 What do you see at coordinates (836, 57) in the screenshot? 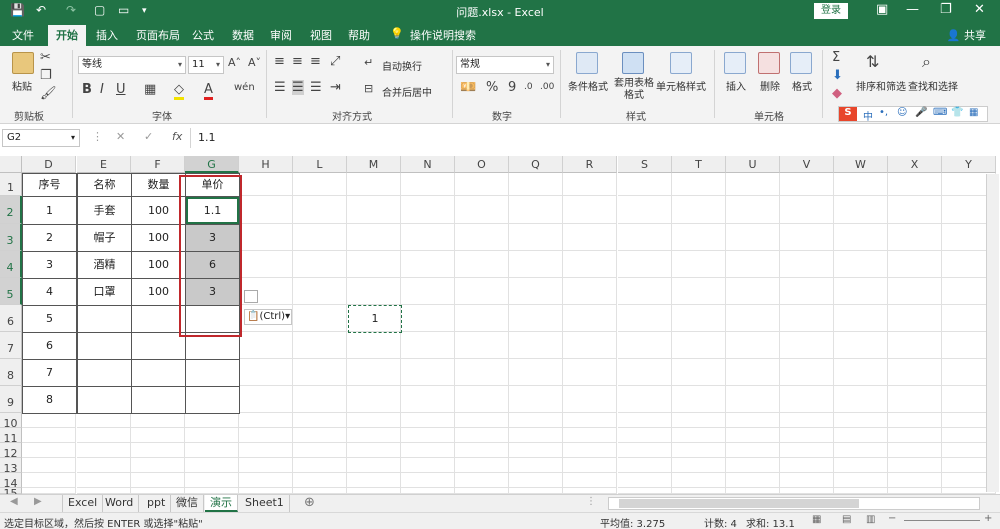
I see `autosum-icon: Σ` at bounding box center [836, 57].